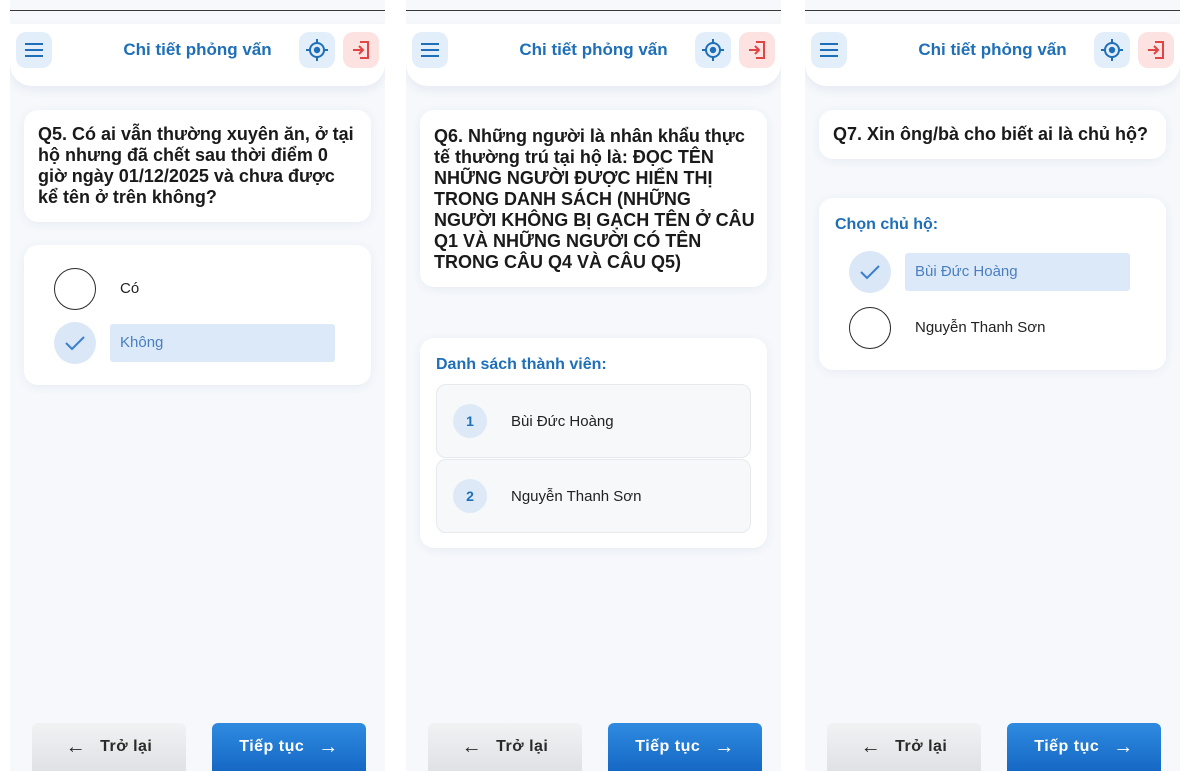 This screenshot has width=1190, height=771. What do you see at coordinates (470, 421) in the screenshot?
I see `member-number-badge: 1` at bounding box center [470, 421].